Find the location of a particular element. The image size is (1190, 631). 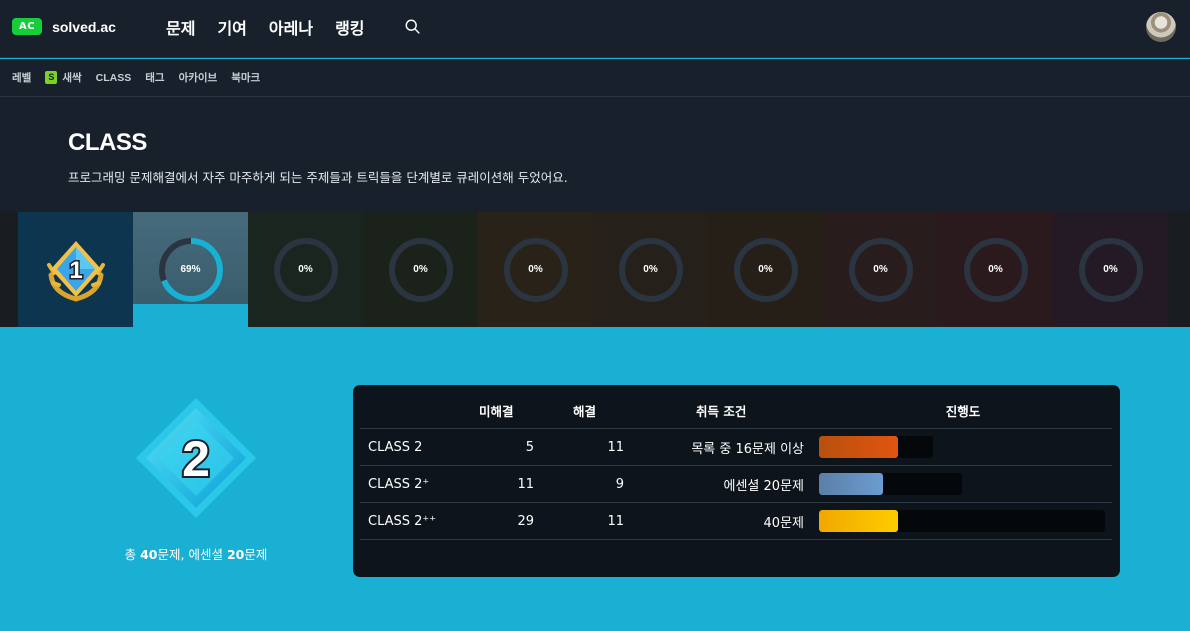

badge-number: 1 is located at coordinates (75, 270).